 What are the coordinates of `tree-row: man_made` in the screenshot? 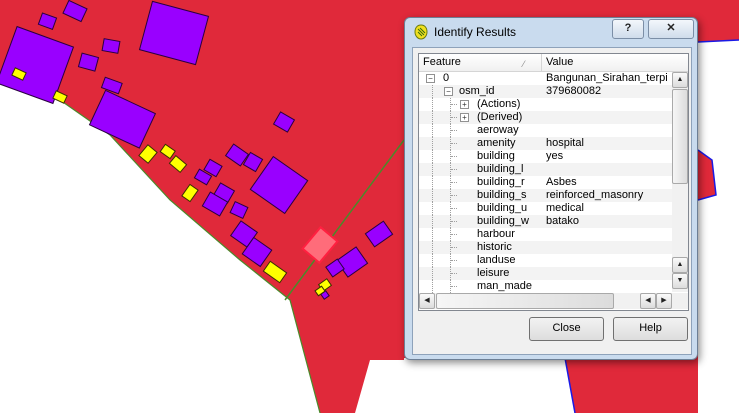 It's located at (545, 286).